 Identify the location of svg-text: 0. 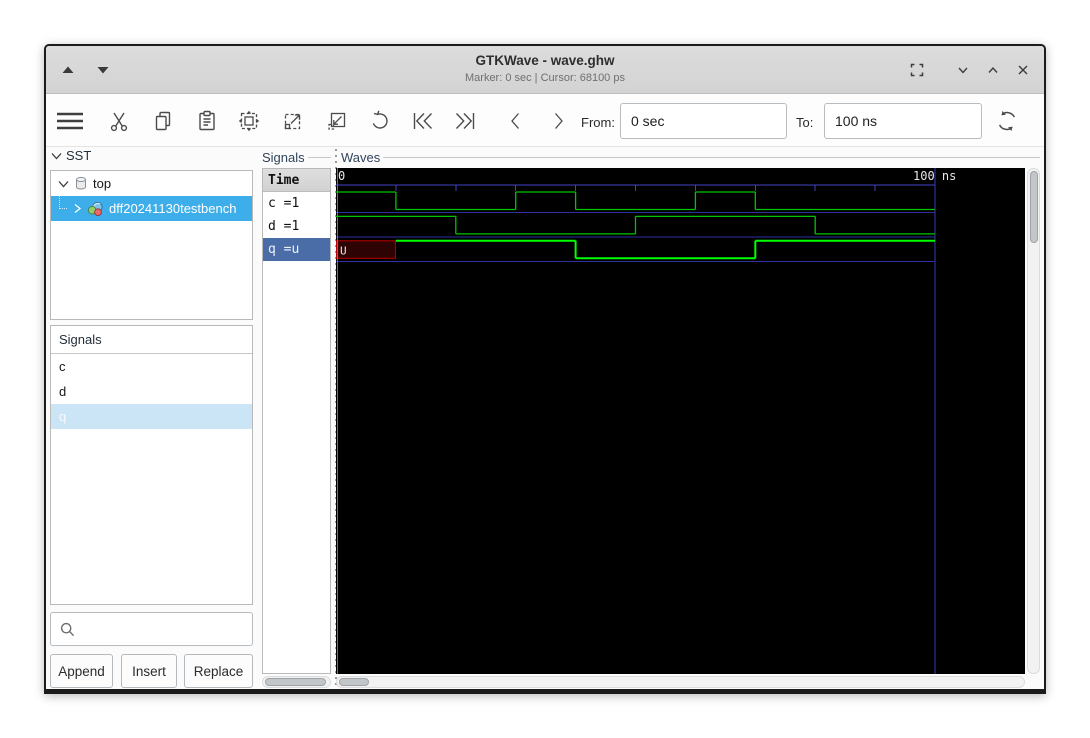
(341, 176).